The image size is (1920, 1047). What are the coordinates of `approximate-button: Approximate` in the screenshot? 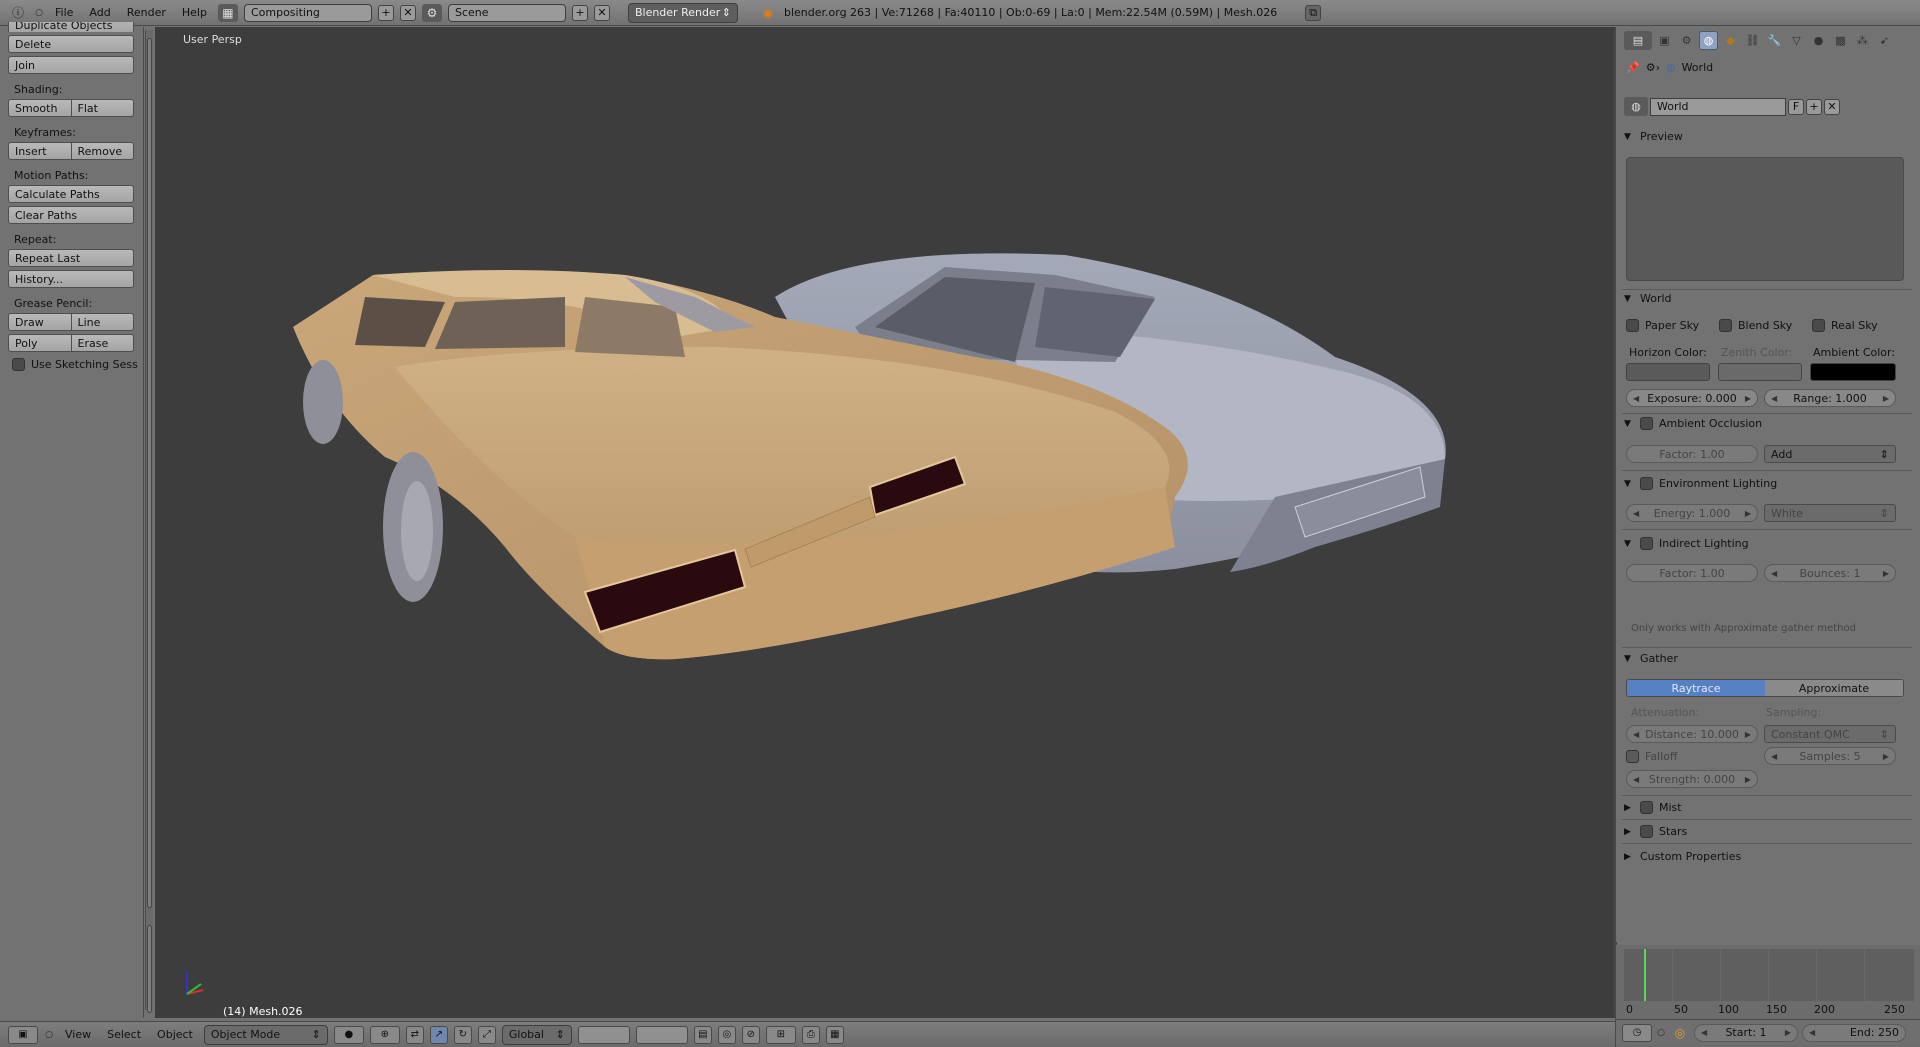 It's located at (1834, 688).